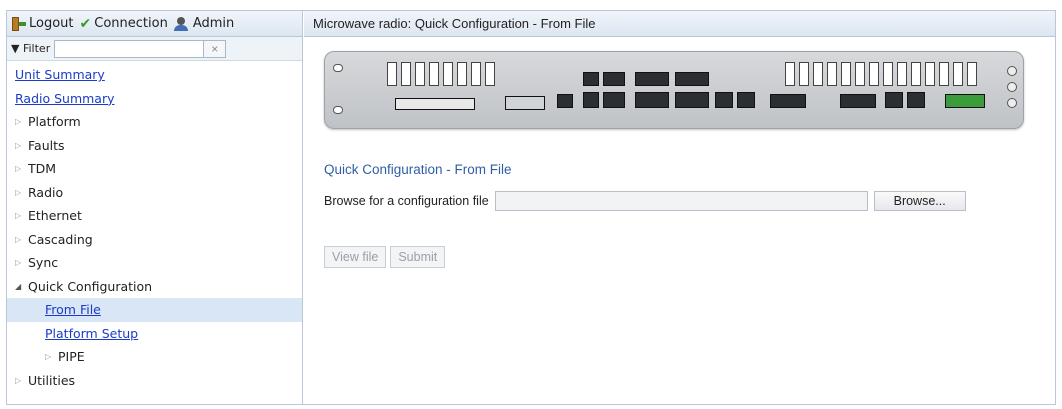 This screenshot has width=1062, height=409. Describe the element at coordinates (213, 23) in the screenshot. I see `admin-label: Admin` at that location.